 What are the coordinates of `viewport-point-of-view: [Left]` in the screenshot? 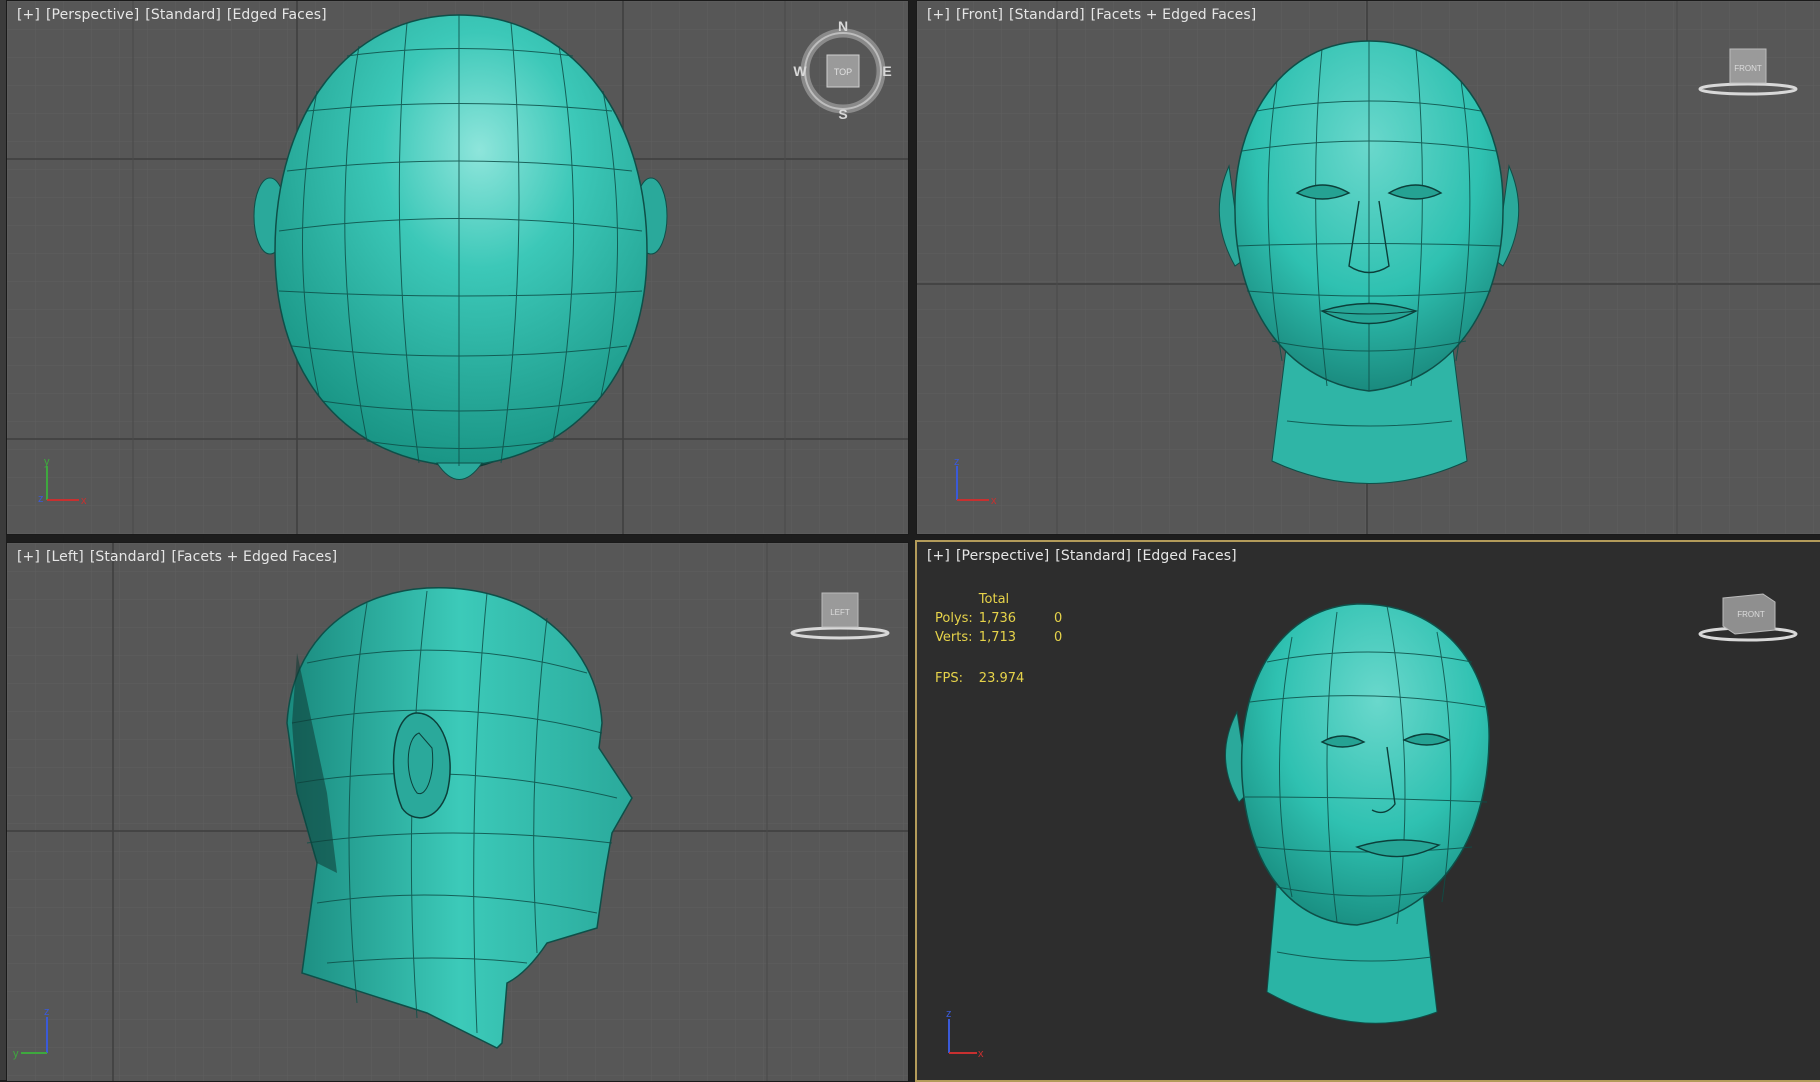 It's located at (65, 557).